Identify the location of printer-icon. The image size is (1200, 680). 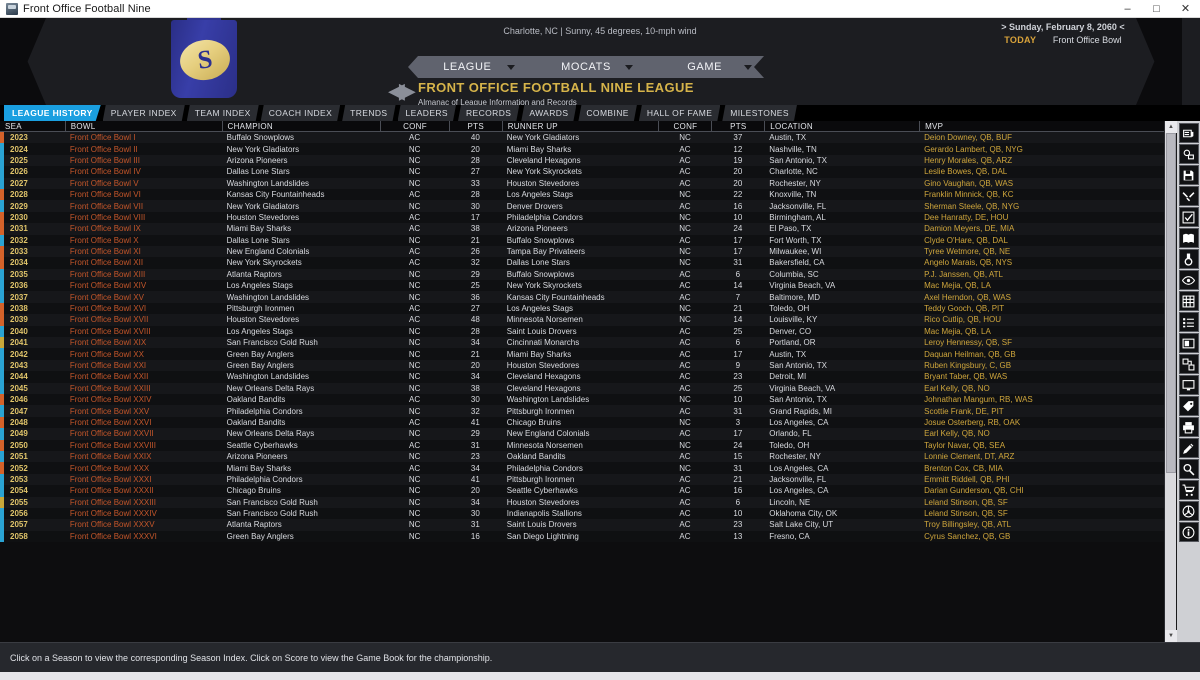
(1188, 427).